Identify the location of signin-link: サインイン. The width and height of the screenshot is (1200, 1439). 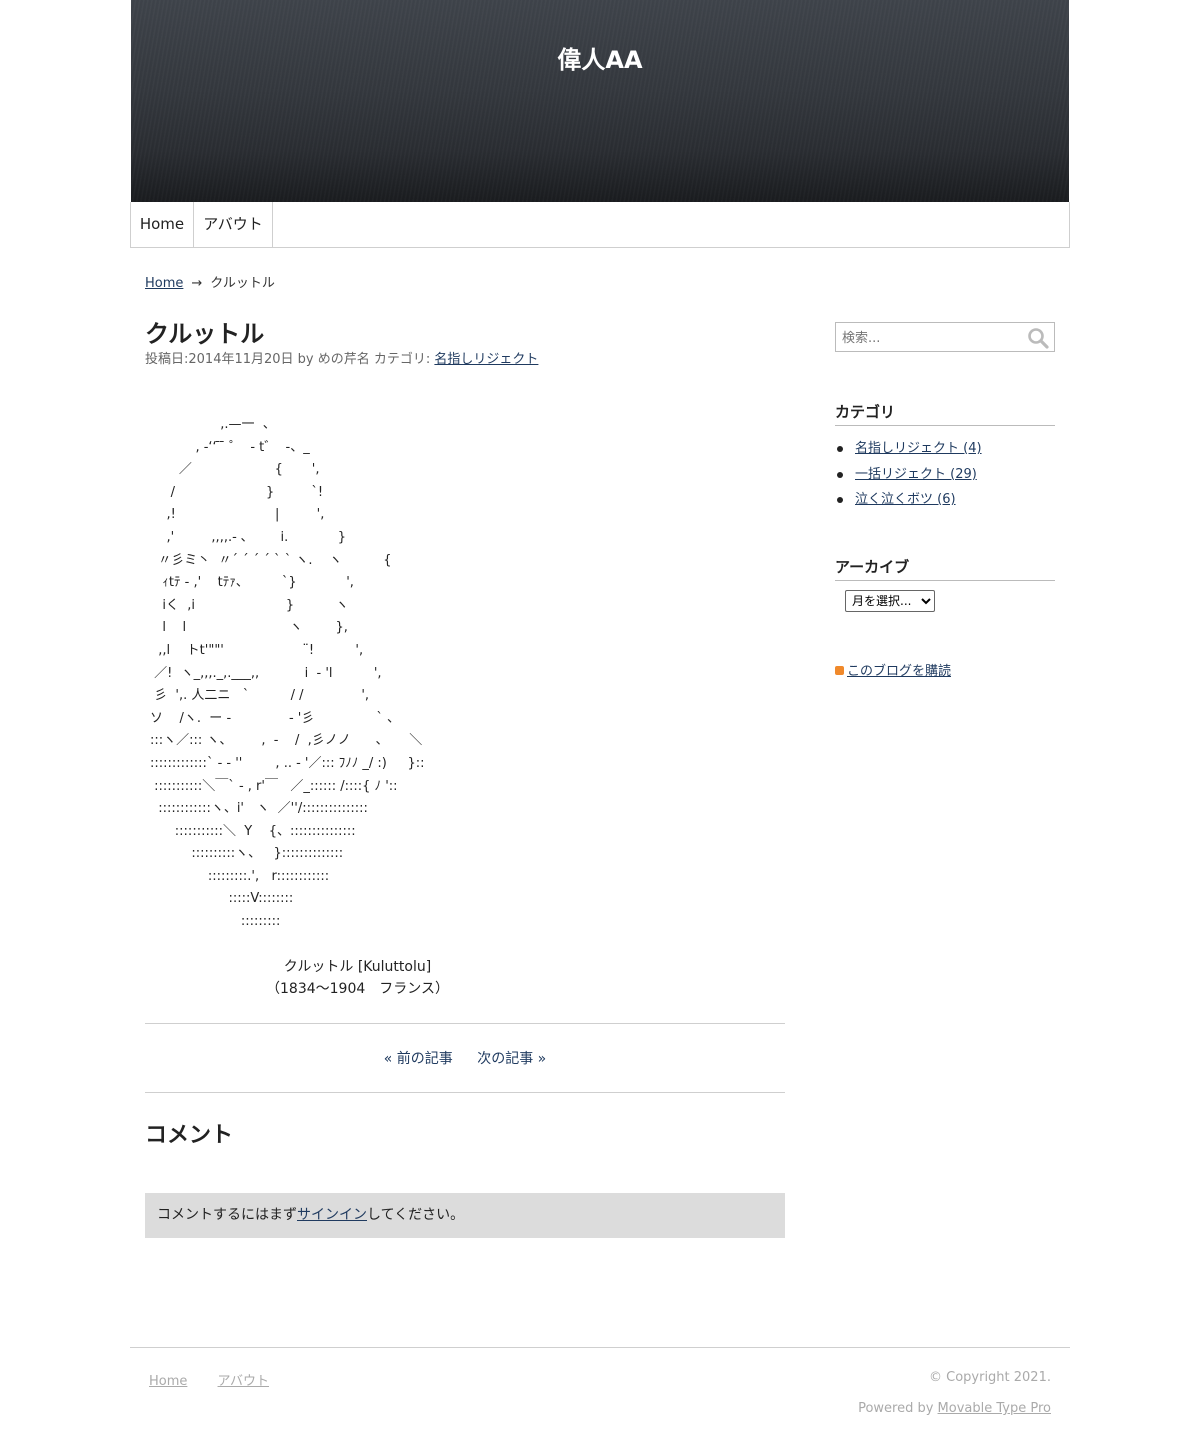
(332, 1215).